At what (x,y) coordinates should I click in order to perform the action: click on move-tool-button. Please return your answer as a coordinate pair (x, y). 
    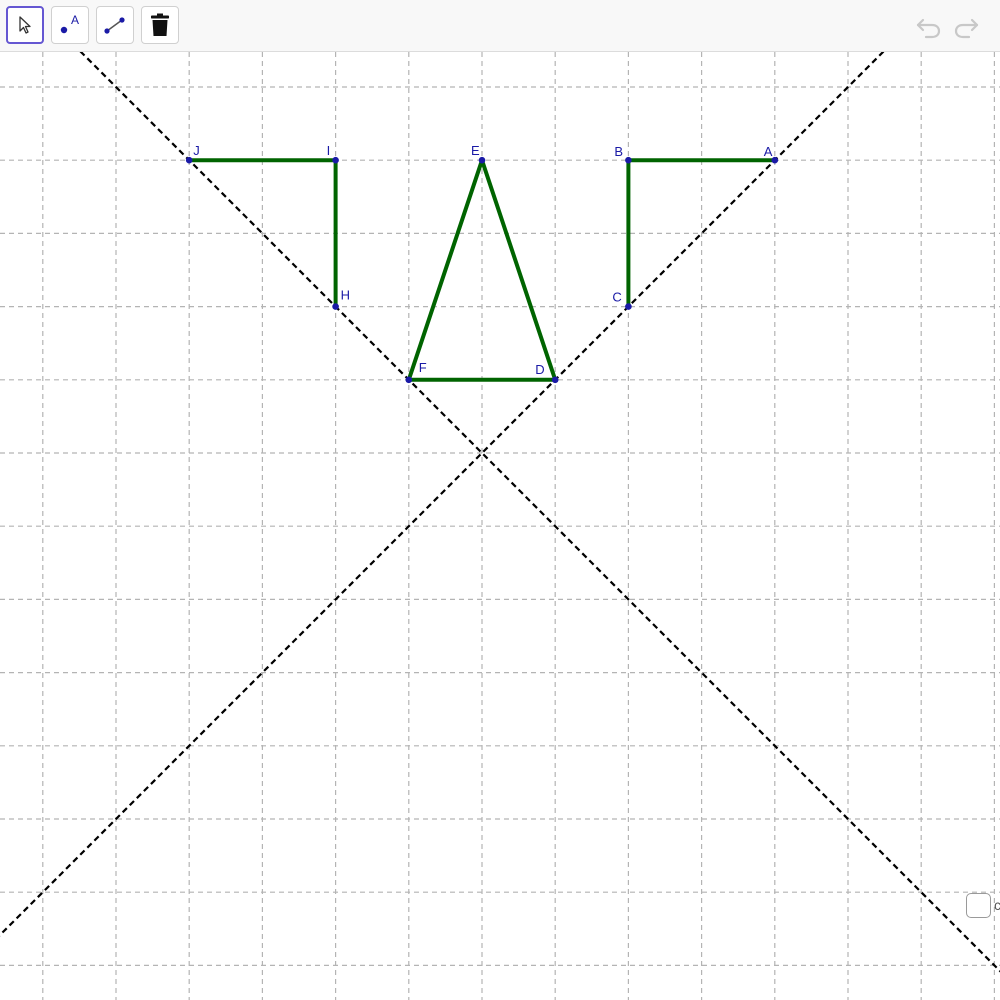
    Looking at the image, I should click on (25, 25).